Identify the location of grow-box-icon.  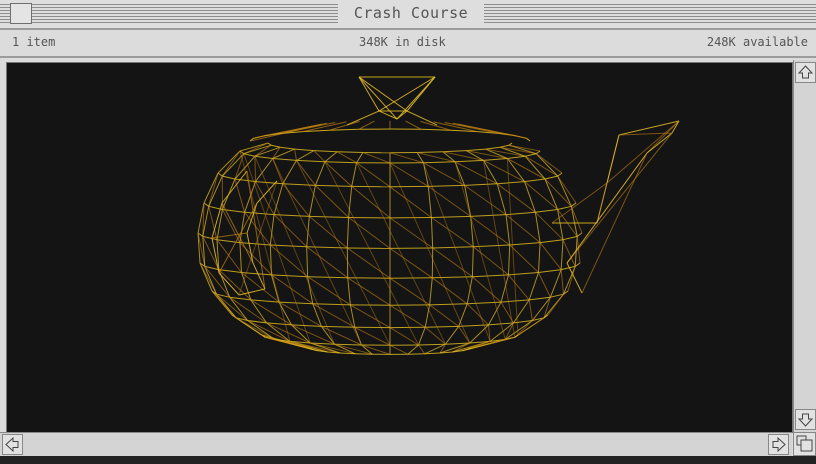
(804, 444).